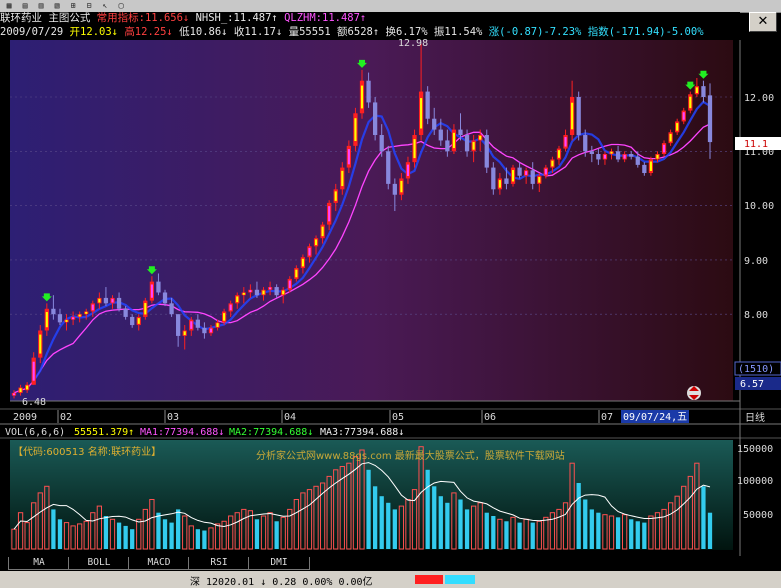 This screenshot has height=588, width=781. I want to click on price-tick: 10.00, so click(759, 206).